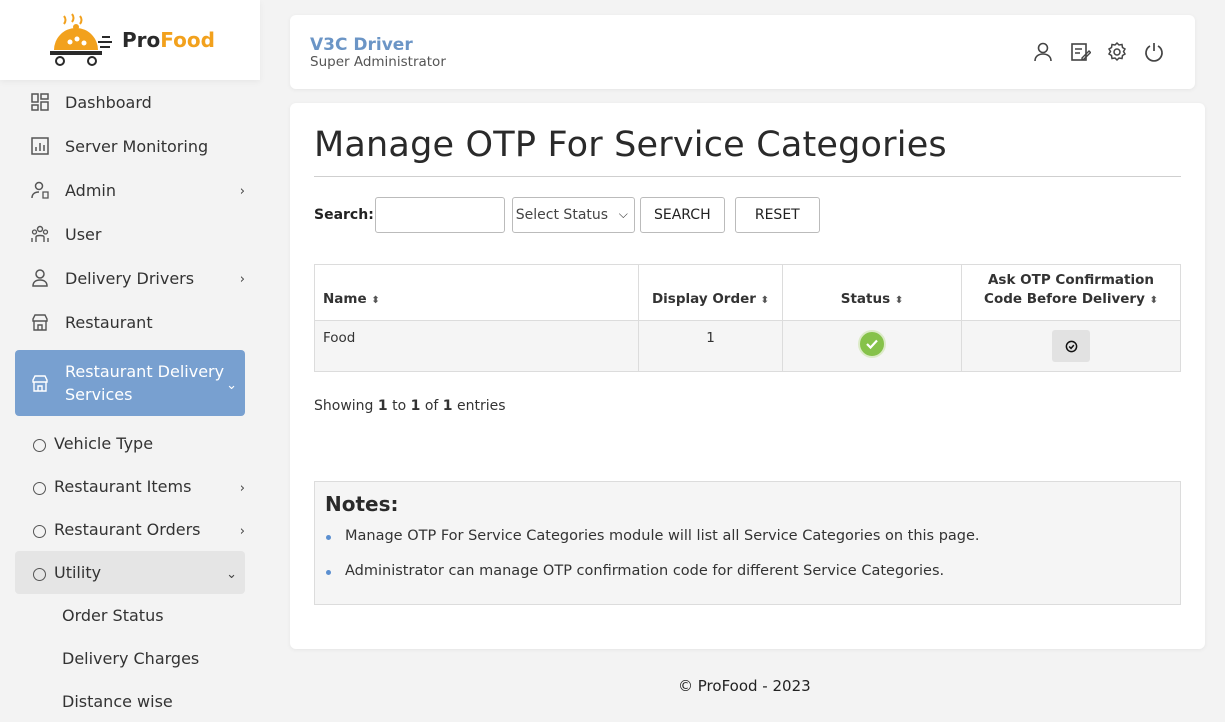 Image resolution: width=1225 pixels, height=722 pixels. I want to click on column-header-status: Status ⬍, so click(872, 292).